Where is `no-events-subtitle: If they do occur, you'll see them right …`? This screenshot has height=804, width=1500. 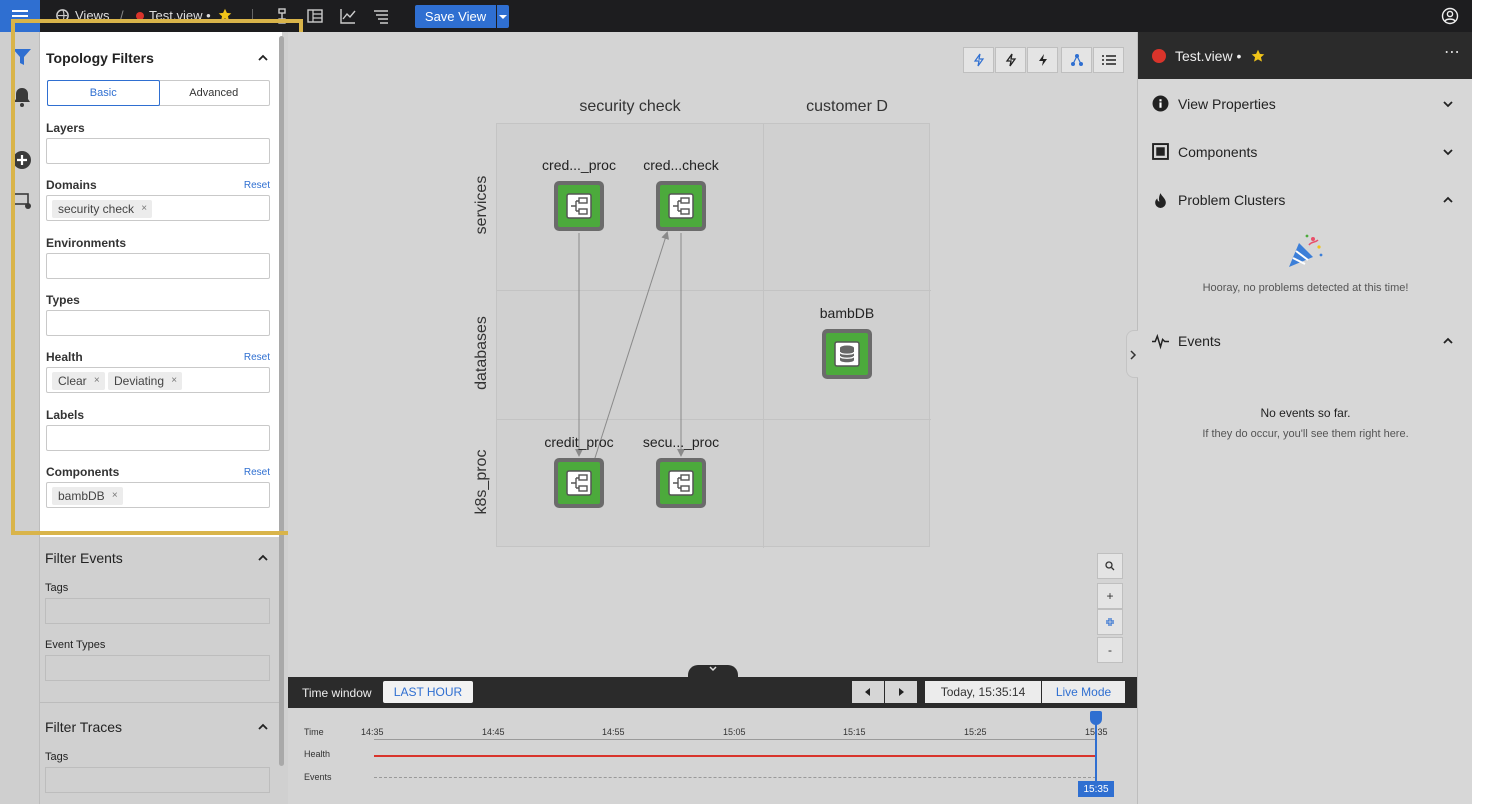
no-events-subtitle: If they do occur, you'll see them right … is located at coordinates (1305, 434).